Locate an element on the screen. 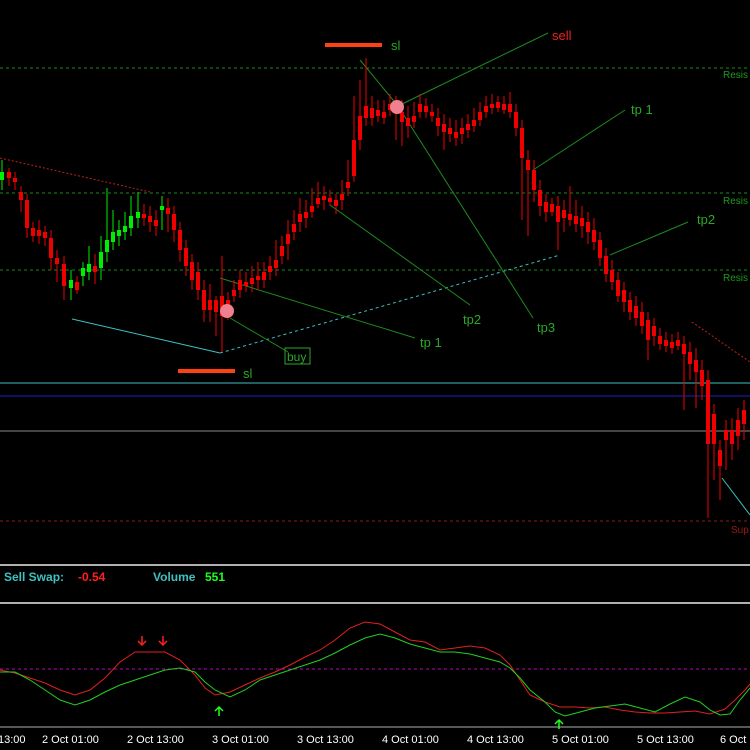  buy-connector is located at coordinates (259, 335).